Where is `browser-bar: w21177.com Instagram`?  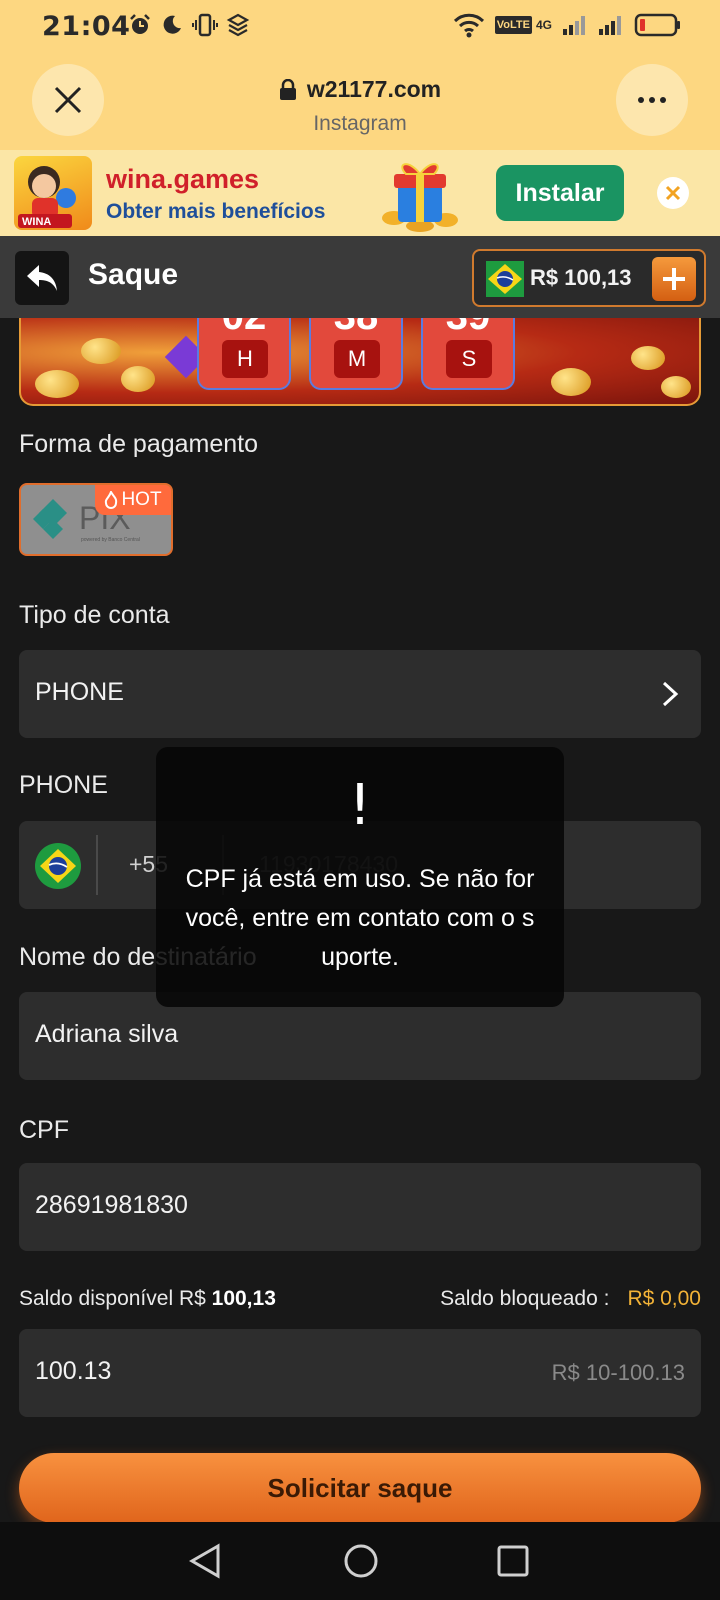 browser-bar: w21177.com Instagram is located at coordinates (360, 100).